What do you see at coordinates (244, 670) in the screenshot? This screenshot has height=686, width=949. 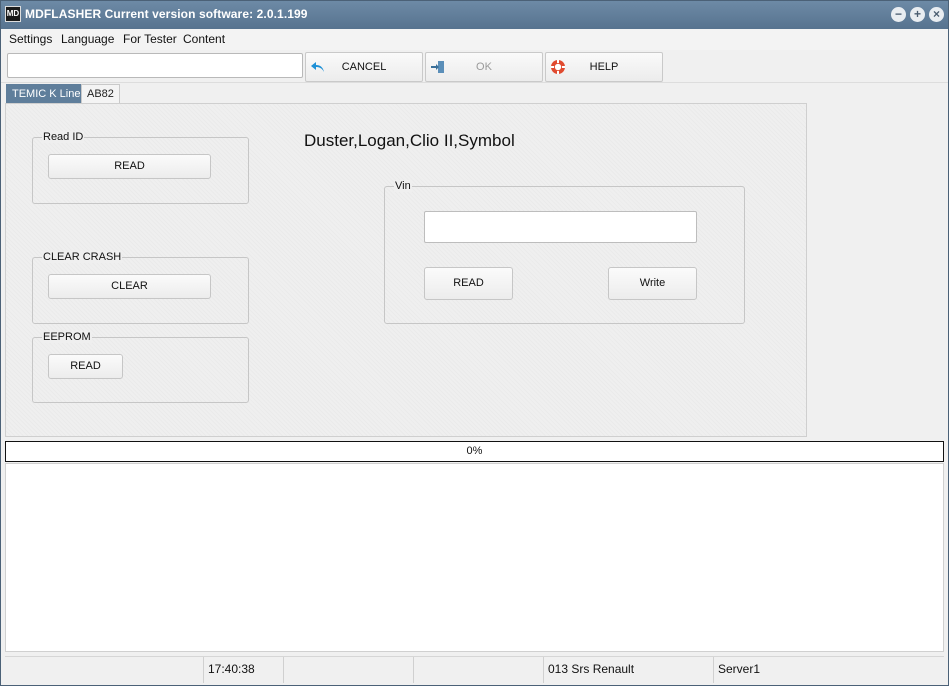 I see `status-time: 17:40:38` at bounding box center [244, 670].